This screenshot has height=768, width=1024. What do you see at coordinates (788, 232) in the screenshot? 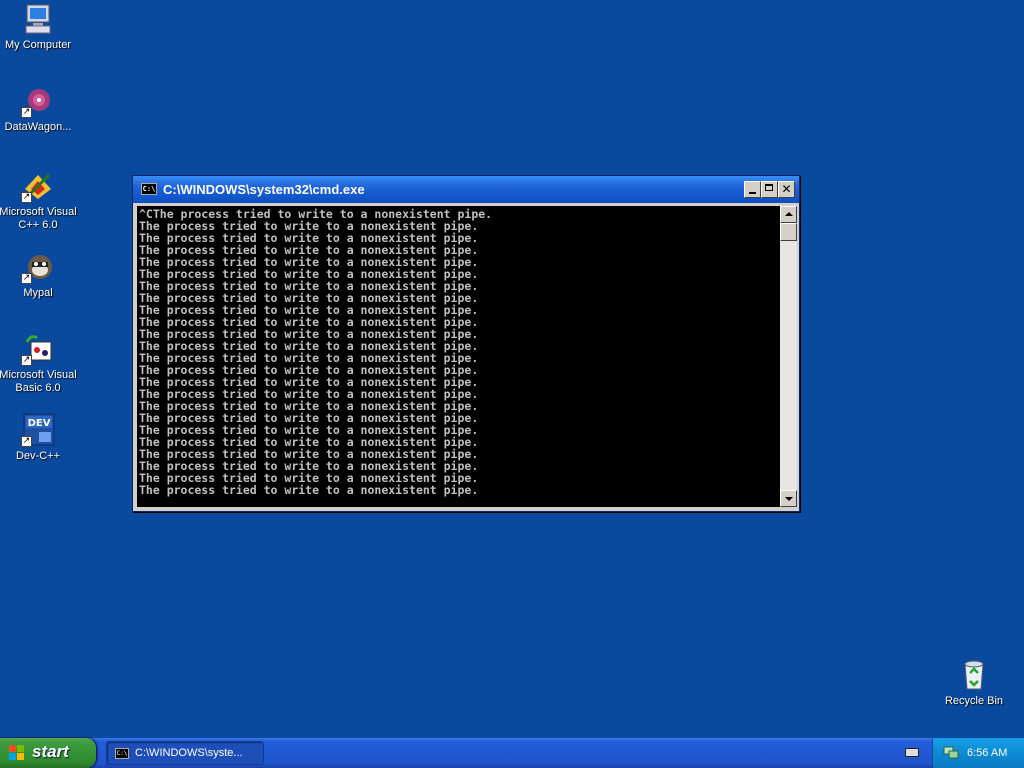
I see `scrollbar-thumb` at bounding box center [788, 232].